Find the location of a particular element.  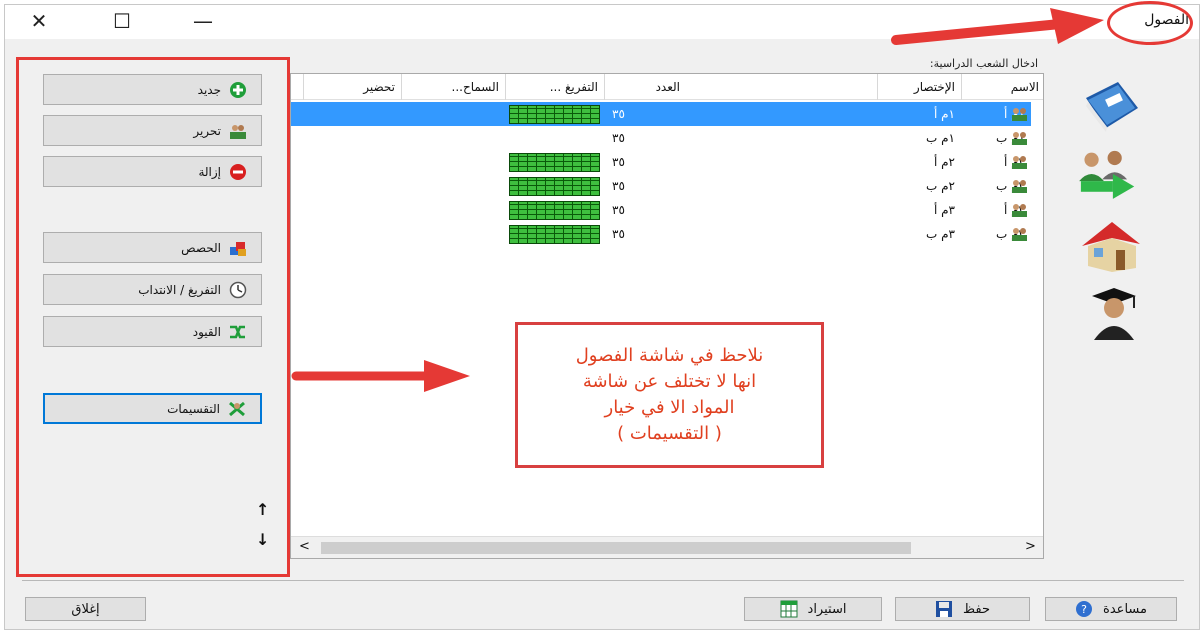

minus-icon is located at coordinates (238, 171).